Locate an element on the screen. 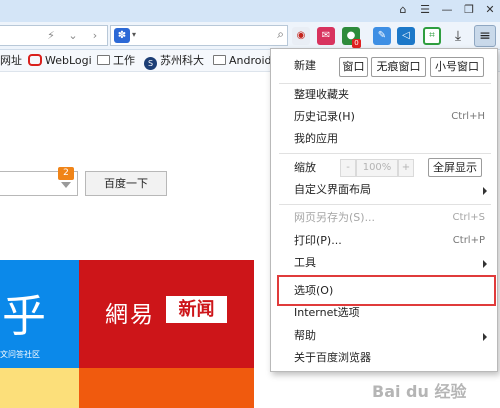 This screenshot has height=408, width=500. navigation-toolbar: ⚡ ⌄ › ✽ ▾ ⌕ ◉ ✉ ● 0 ✎ ◁ ⌗ ⤓ ≡ is located at coordinates (250, 36).